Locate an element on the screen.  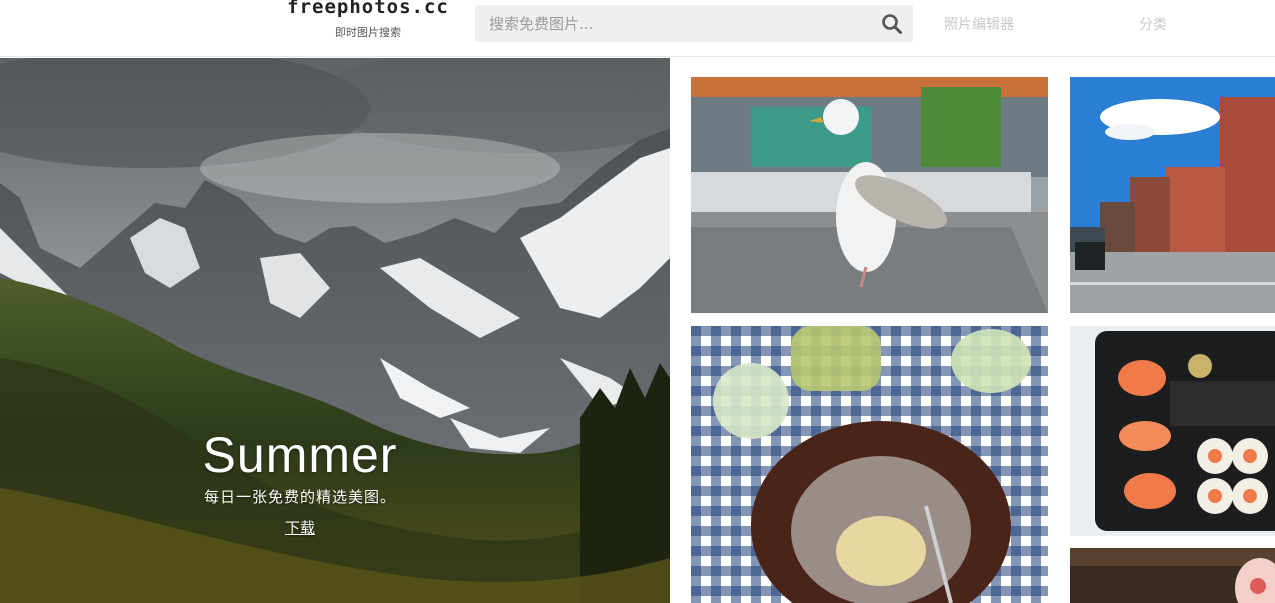
hero-text-block: Summer 每日一张免费的精选美图。 下载 is located at coordinates (300, 482).